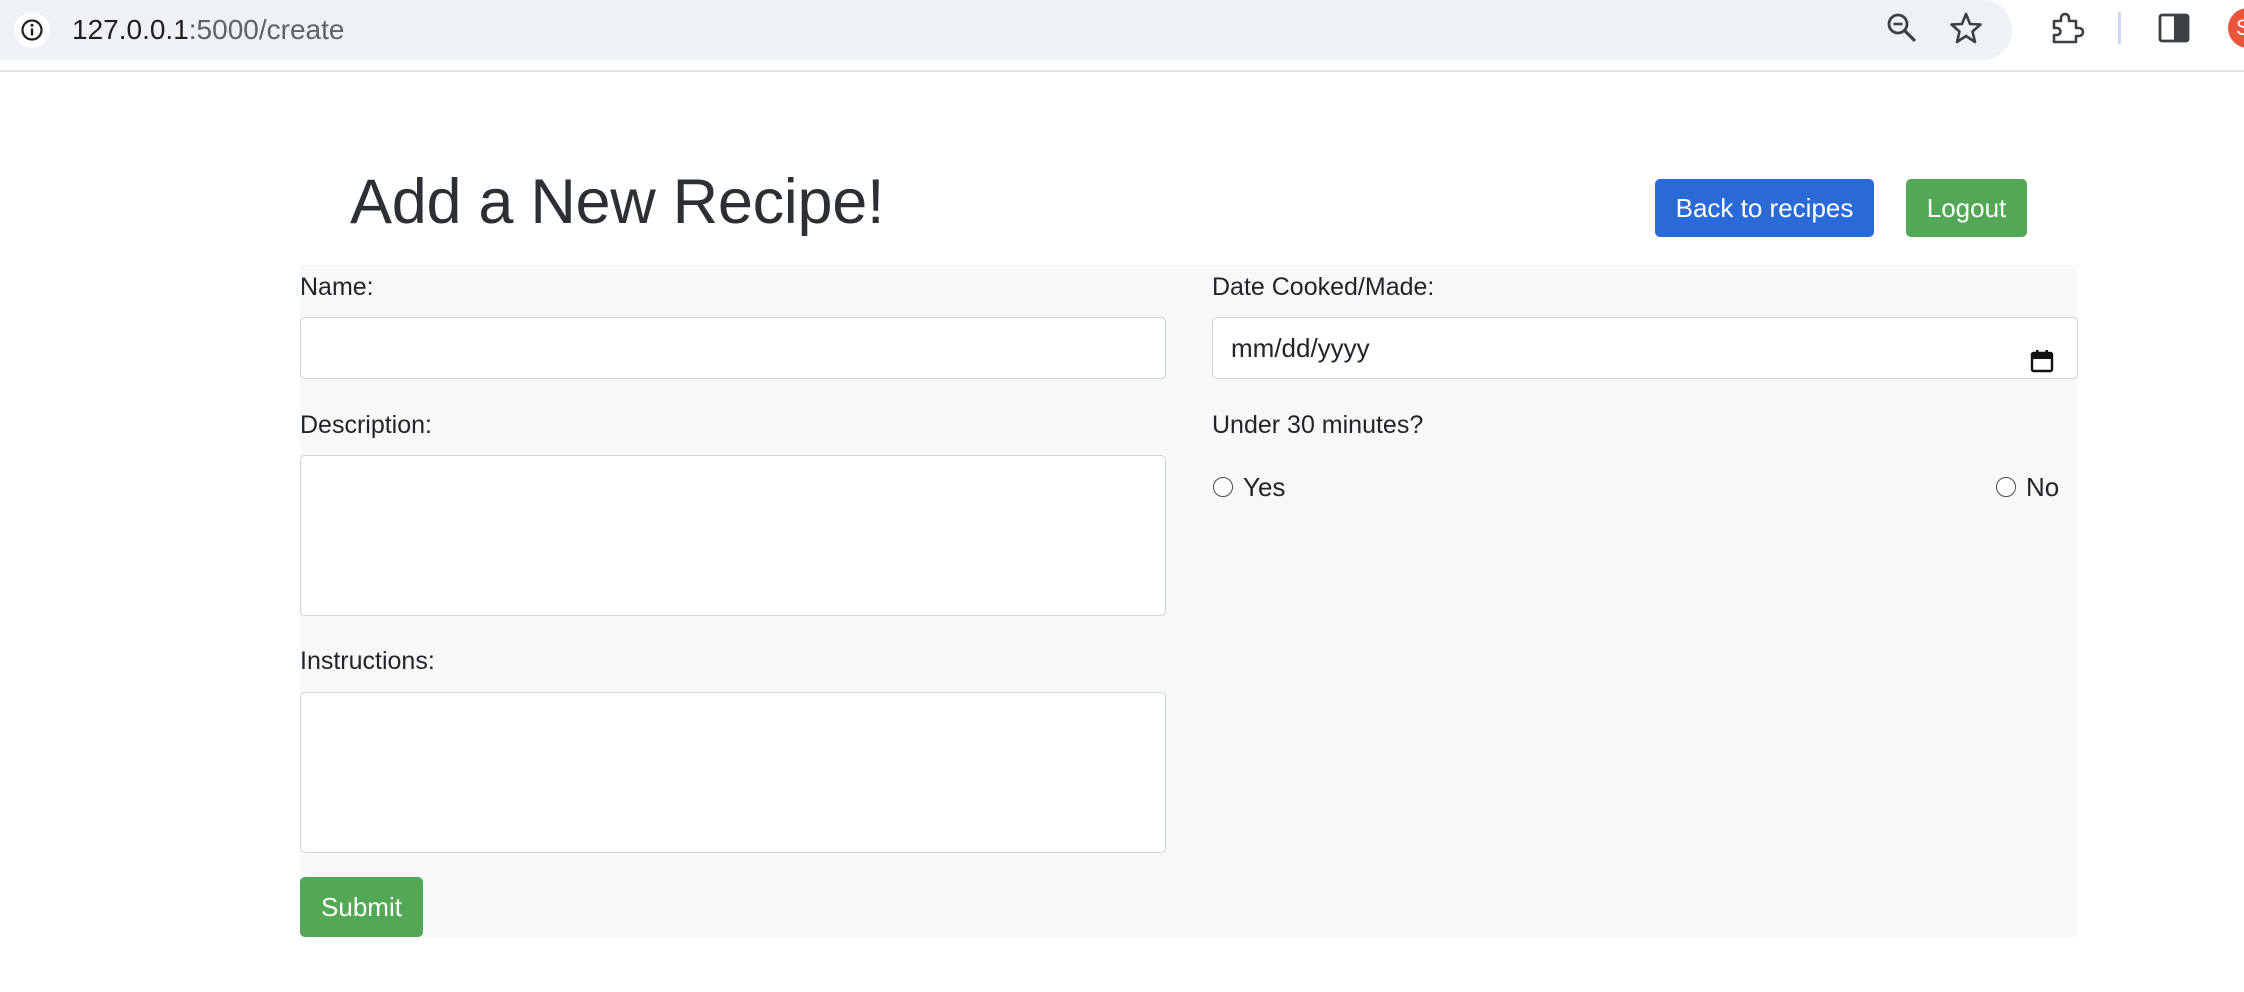 The width and height of the screenshot is (2244, 992). Describe the element at coordinates (367, 661) in the screenshot. I see `instructions-label: Instructions:` at that location.